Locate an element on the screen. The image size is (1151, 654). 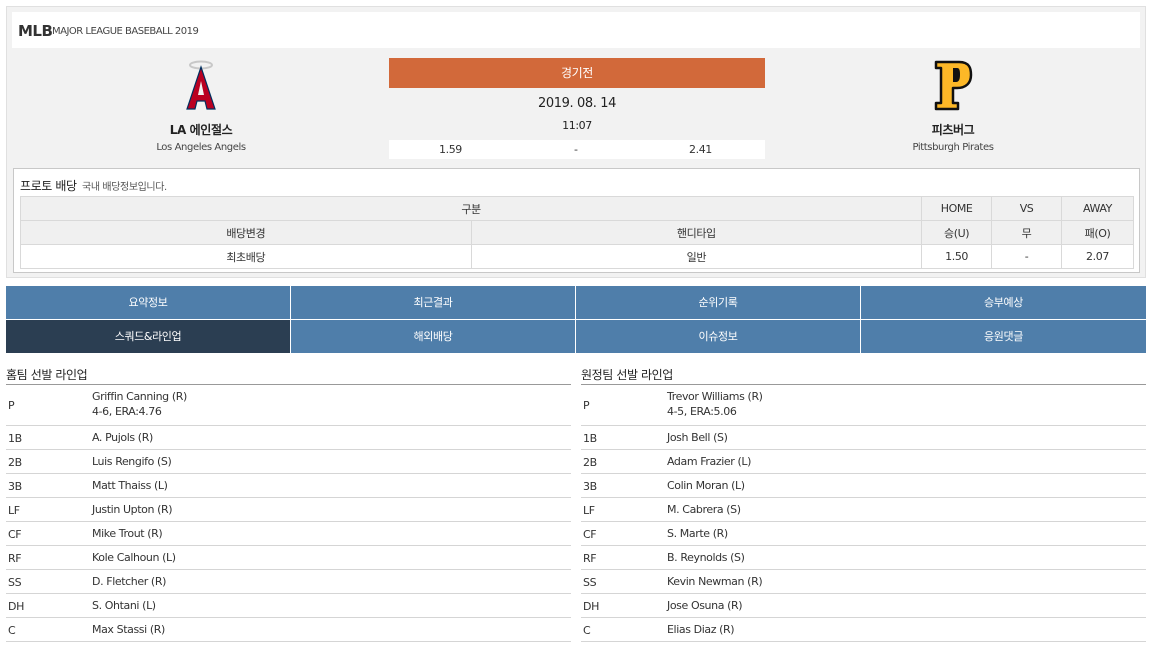
table-row: 1B A. Pujols (R) is located at coordinates (288, 438).